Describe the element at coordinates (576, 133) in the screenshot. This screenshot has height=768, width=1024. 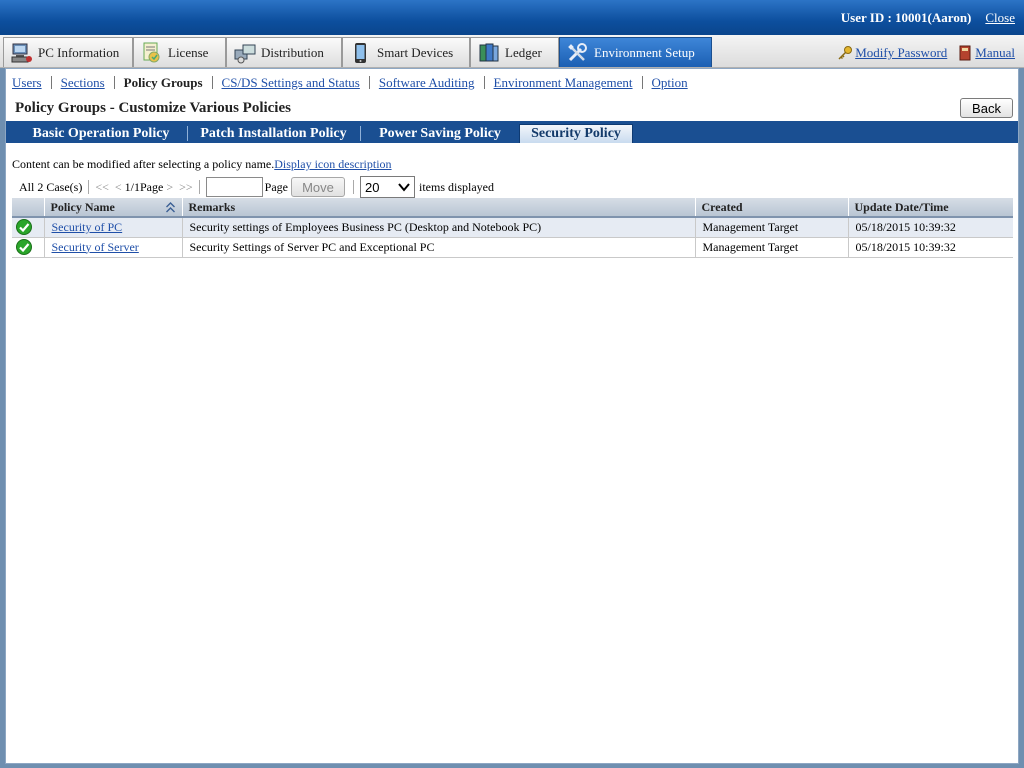
I see `tab-security-policy: Security Policy` at that location.